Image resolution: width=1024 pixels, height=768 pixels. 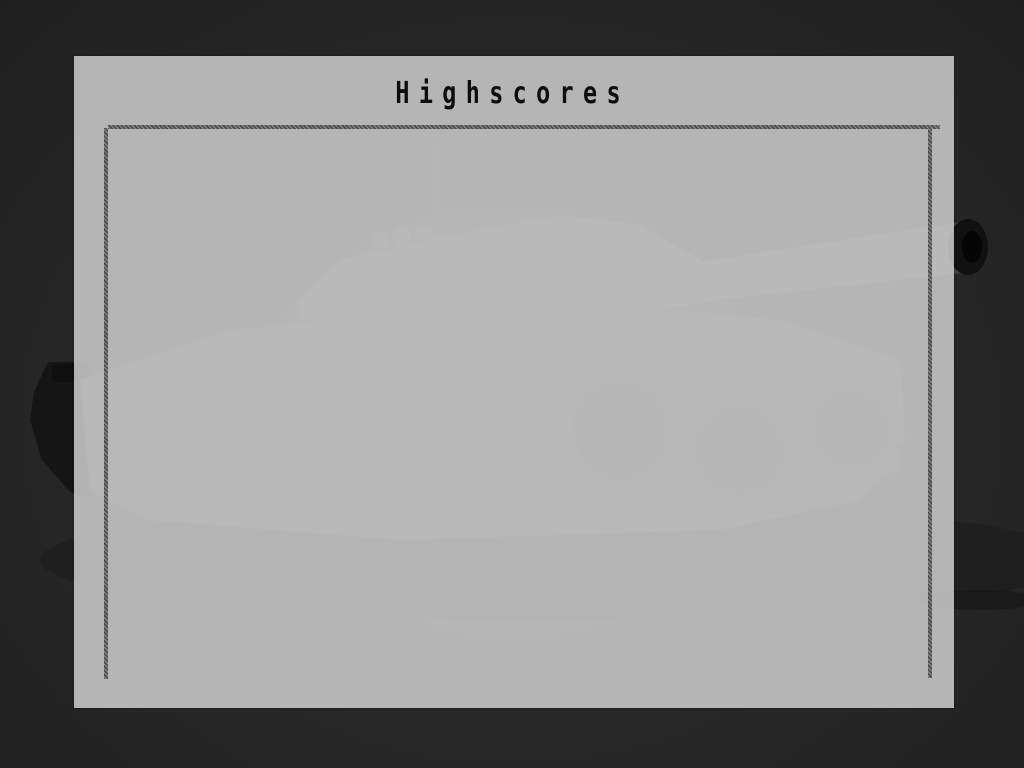 I want to click on page-title: Highscores, so click(x=512, y=93).